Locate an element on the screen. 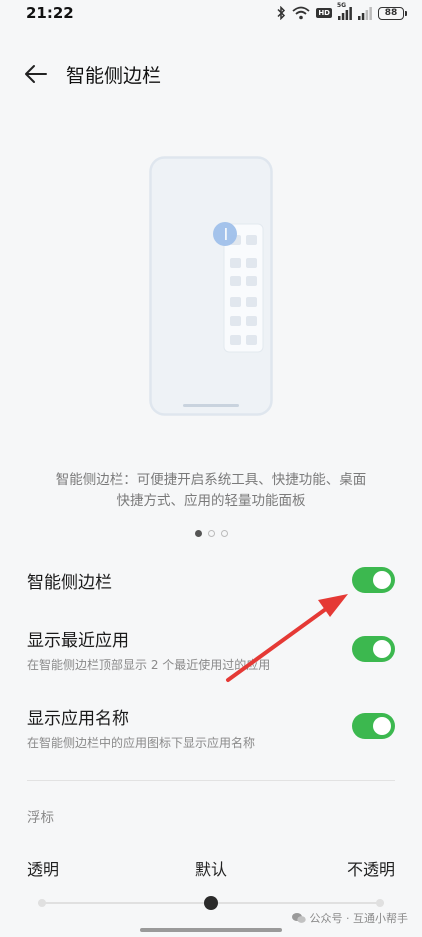 This screenshot has width=422, height=937. home-indicator is located at coordinates (211, 930).